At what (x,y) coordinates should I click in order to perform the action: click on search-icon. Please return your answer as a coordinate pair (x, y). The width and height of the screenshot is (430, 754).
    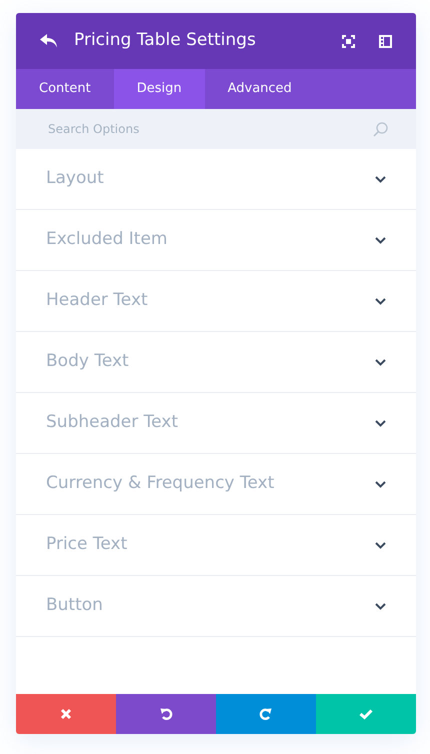
    Looking at the image, I should click on (380, 129).